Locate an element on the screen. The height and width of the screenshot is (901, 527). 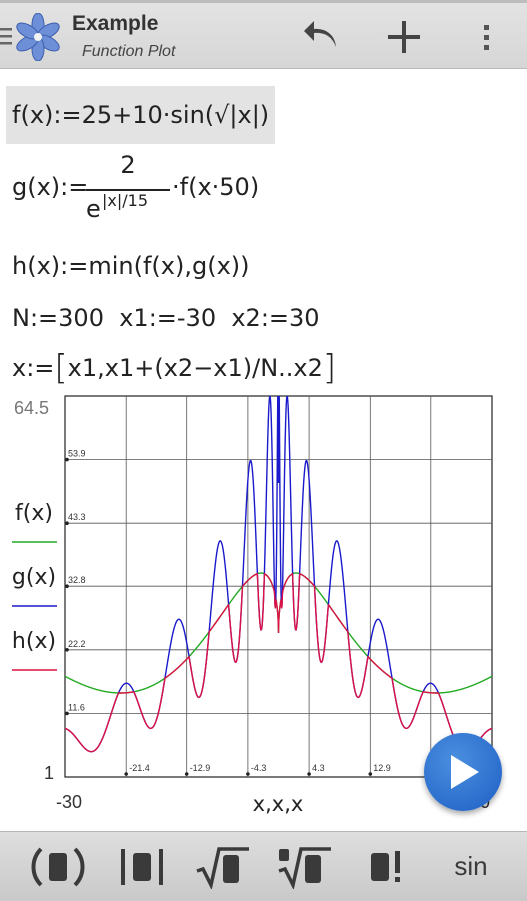
plot-legend: f(x) g(x) h(x) is located at coordinates (34, 586).